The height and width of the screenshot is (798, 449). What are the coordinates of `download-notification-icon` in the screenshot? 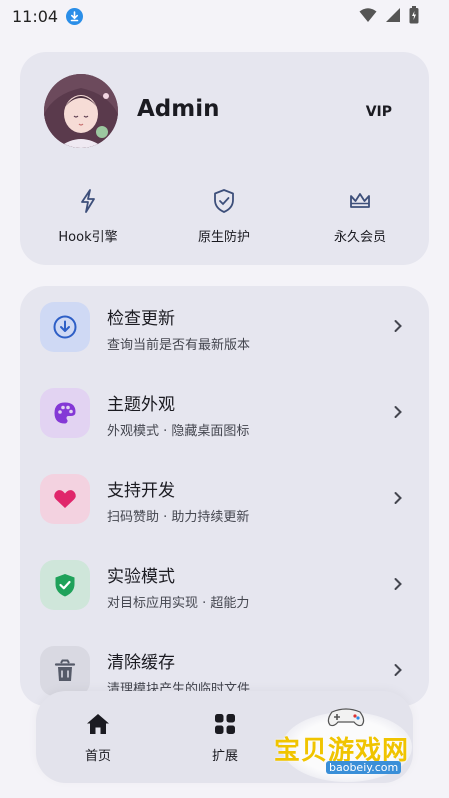 It's located at (75, 16).